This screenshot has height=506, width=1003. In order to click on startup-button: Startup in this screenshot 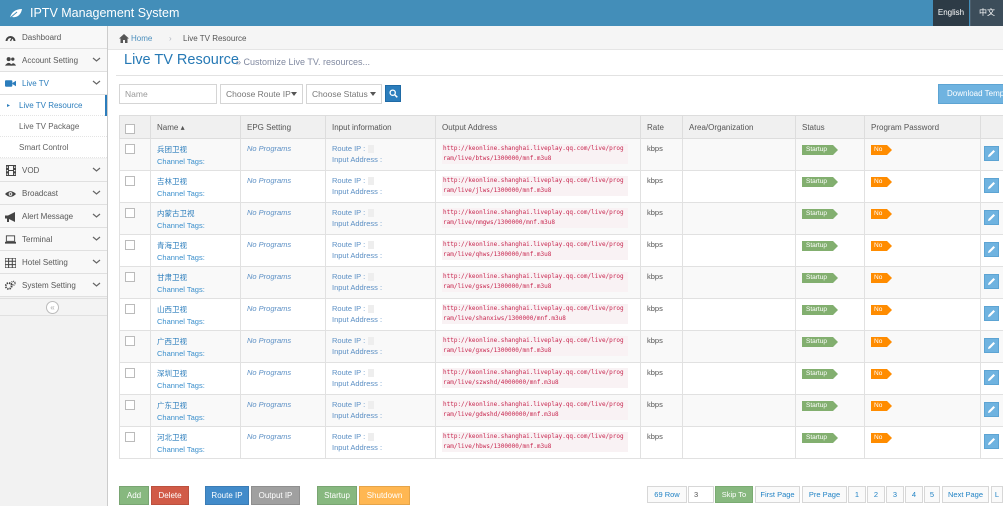, I will do `click(337, 495)`.